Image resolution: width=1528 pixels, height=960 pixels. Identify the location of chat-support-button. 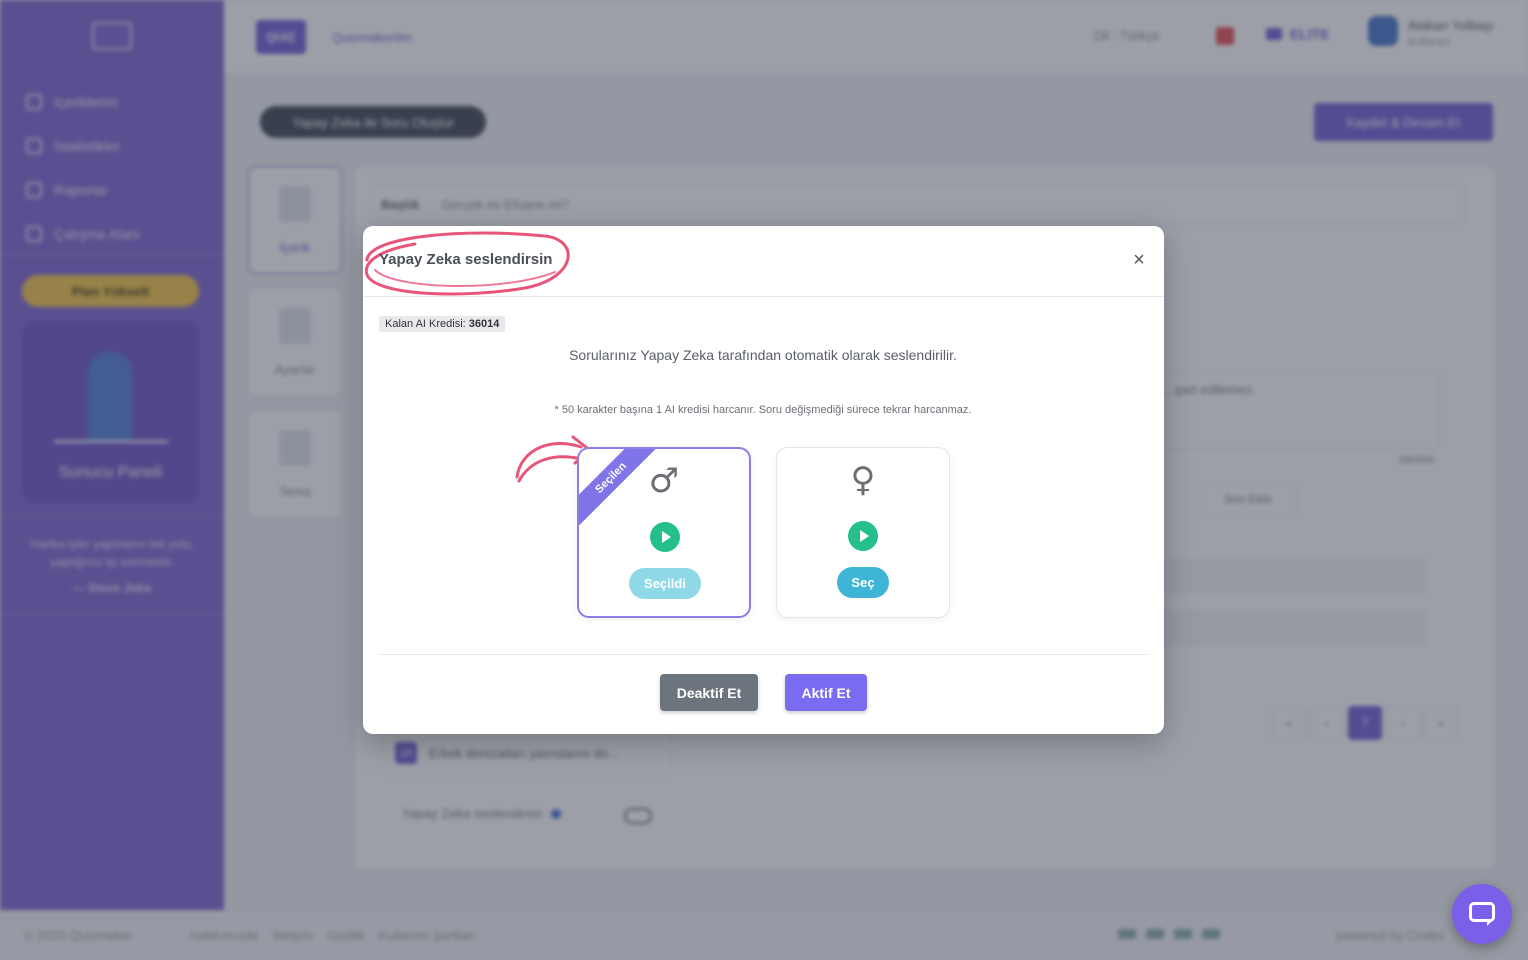
(1482, 914).